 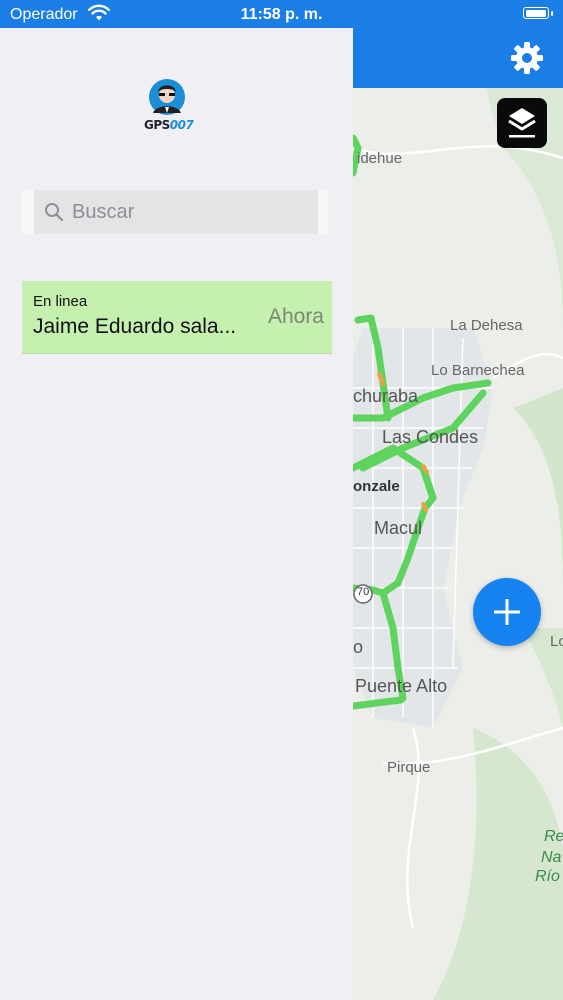 I want to click on search-bar, so click(x=175, y=212).